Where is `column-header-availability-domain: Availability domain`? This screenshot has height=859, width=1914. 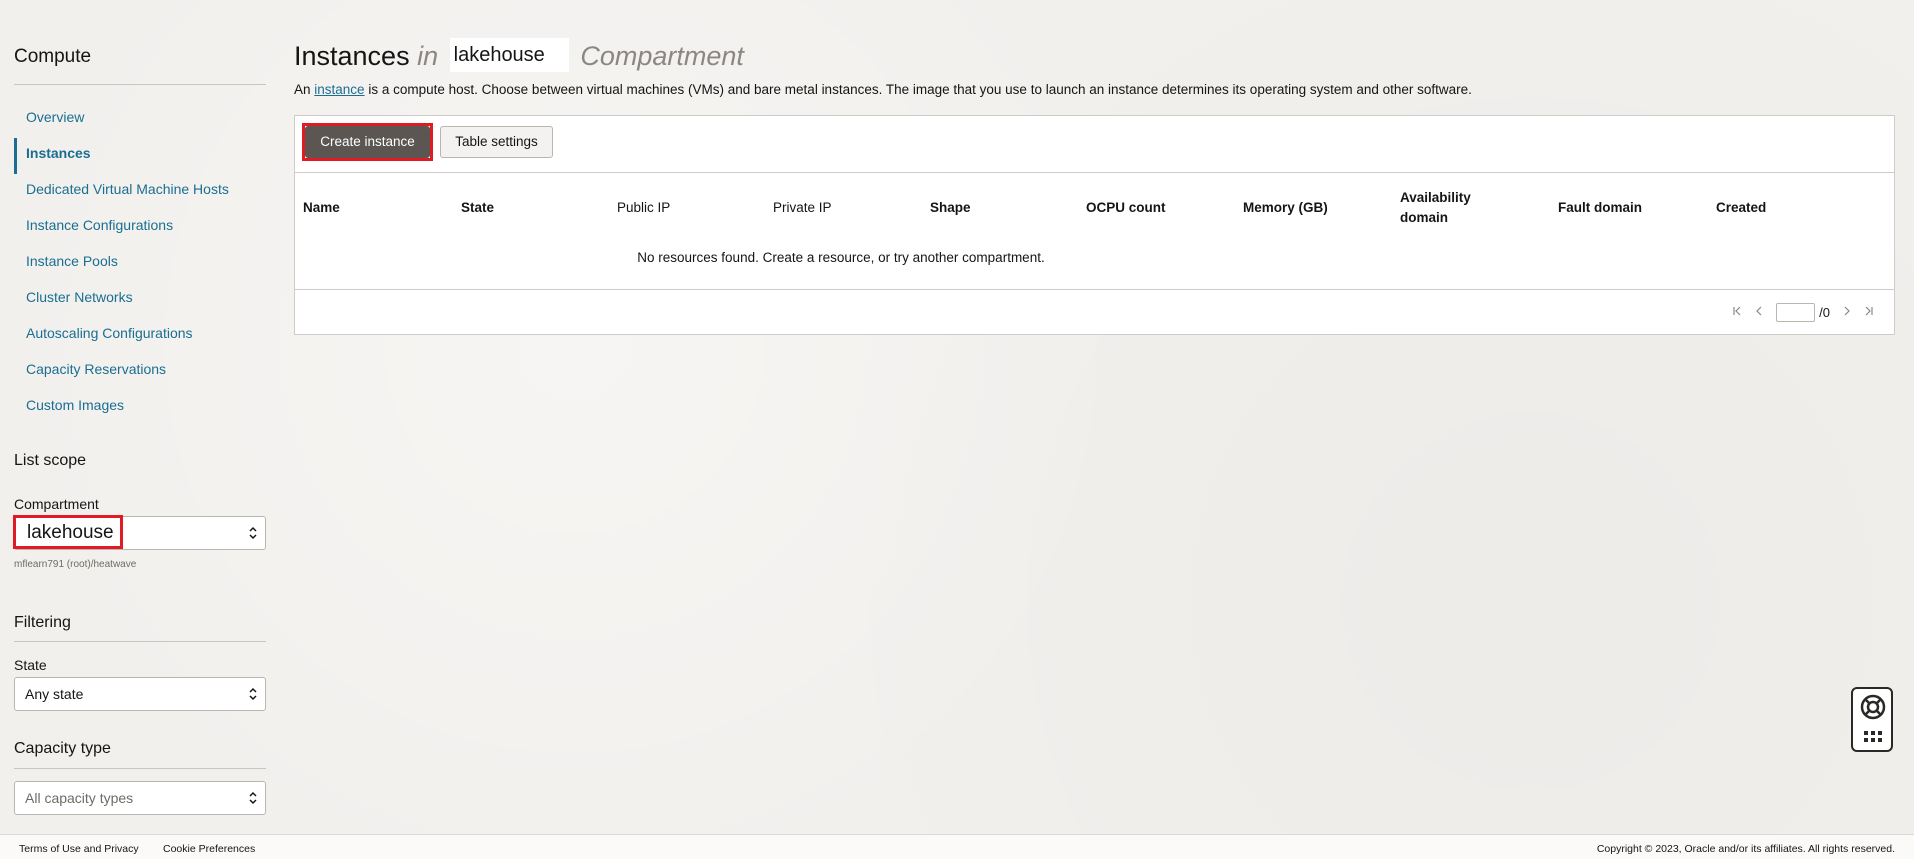 column-header-availability-domain: Availability domain is located at coordinates (1450, 208).